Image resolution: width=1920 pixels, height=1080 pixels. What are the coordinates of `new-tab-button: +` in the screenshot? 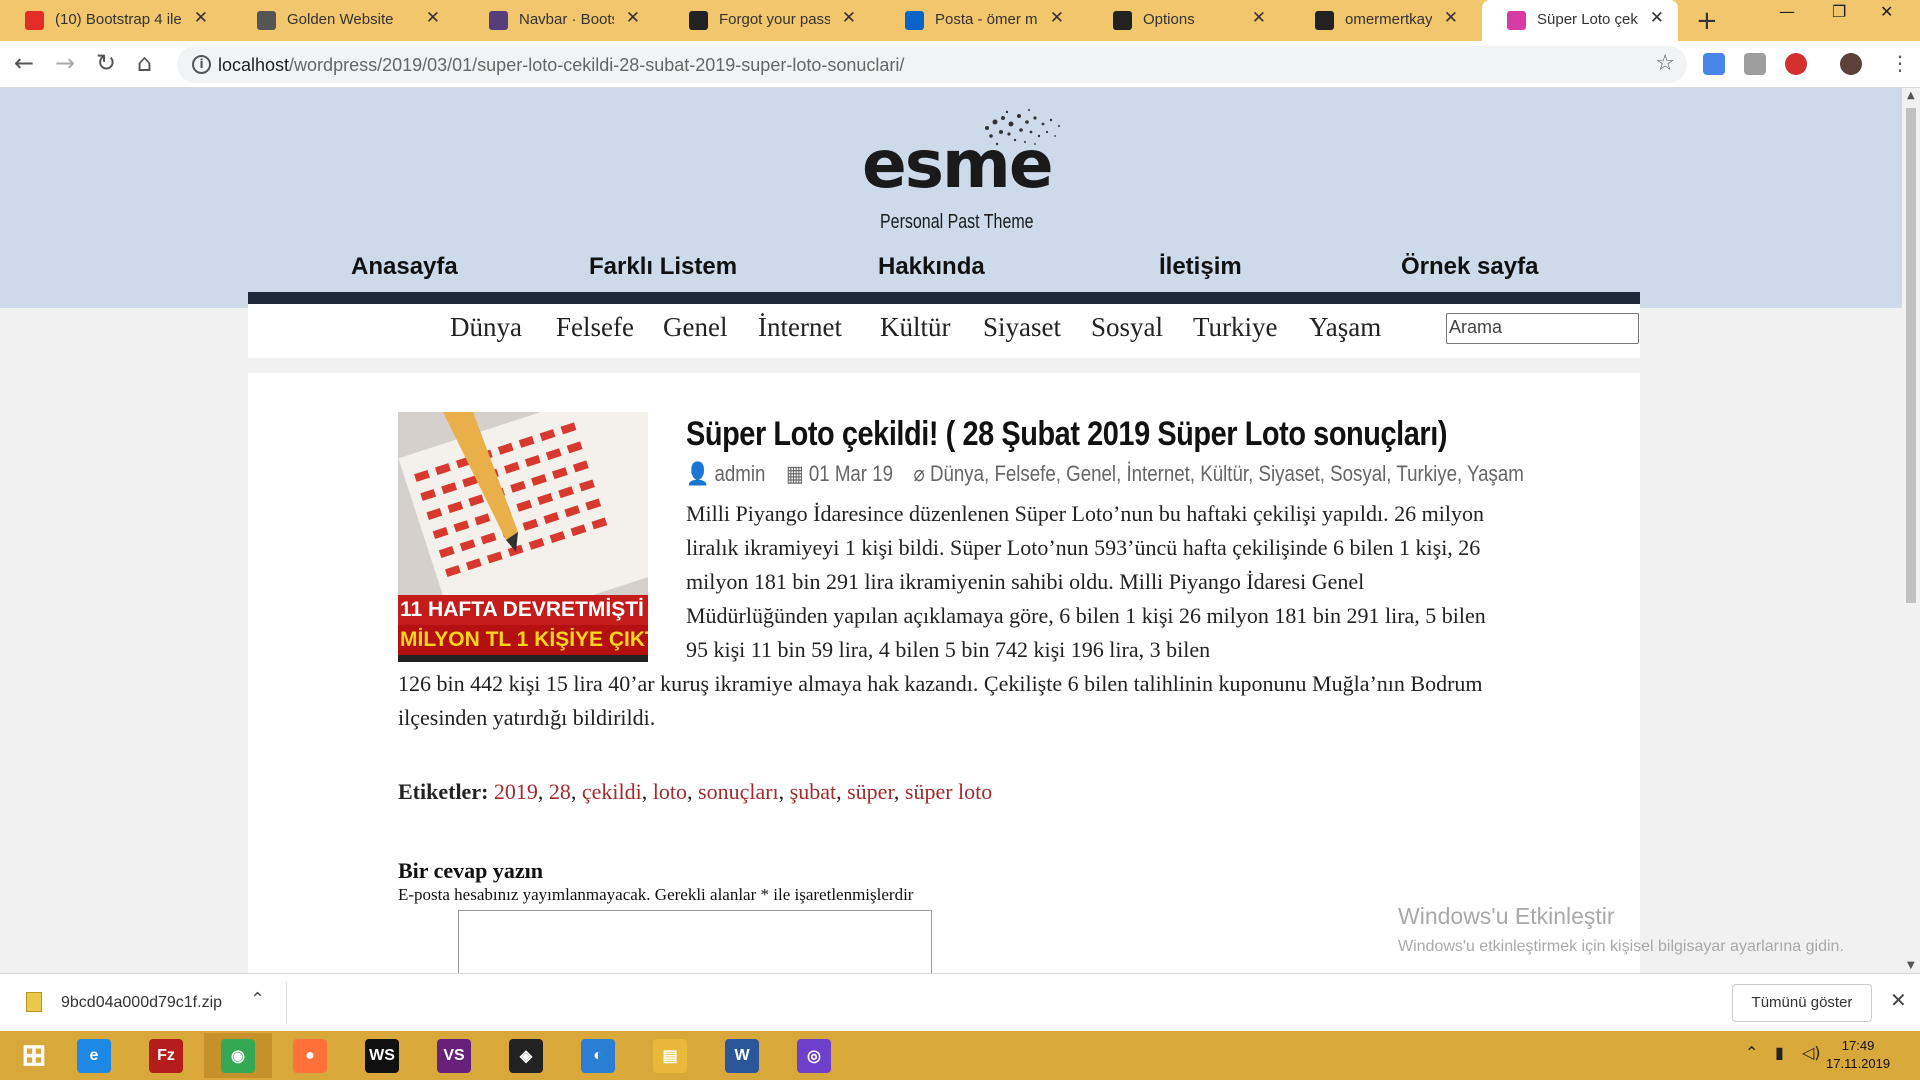 It's located at (1707, 21).